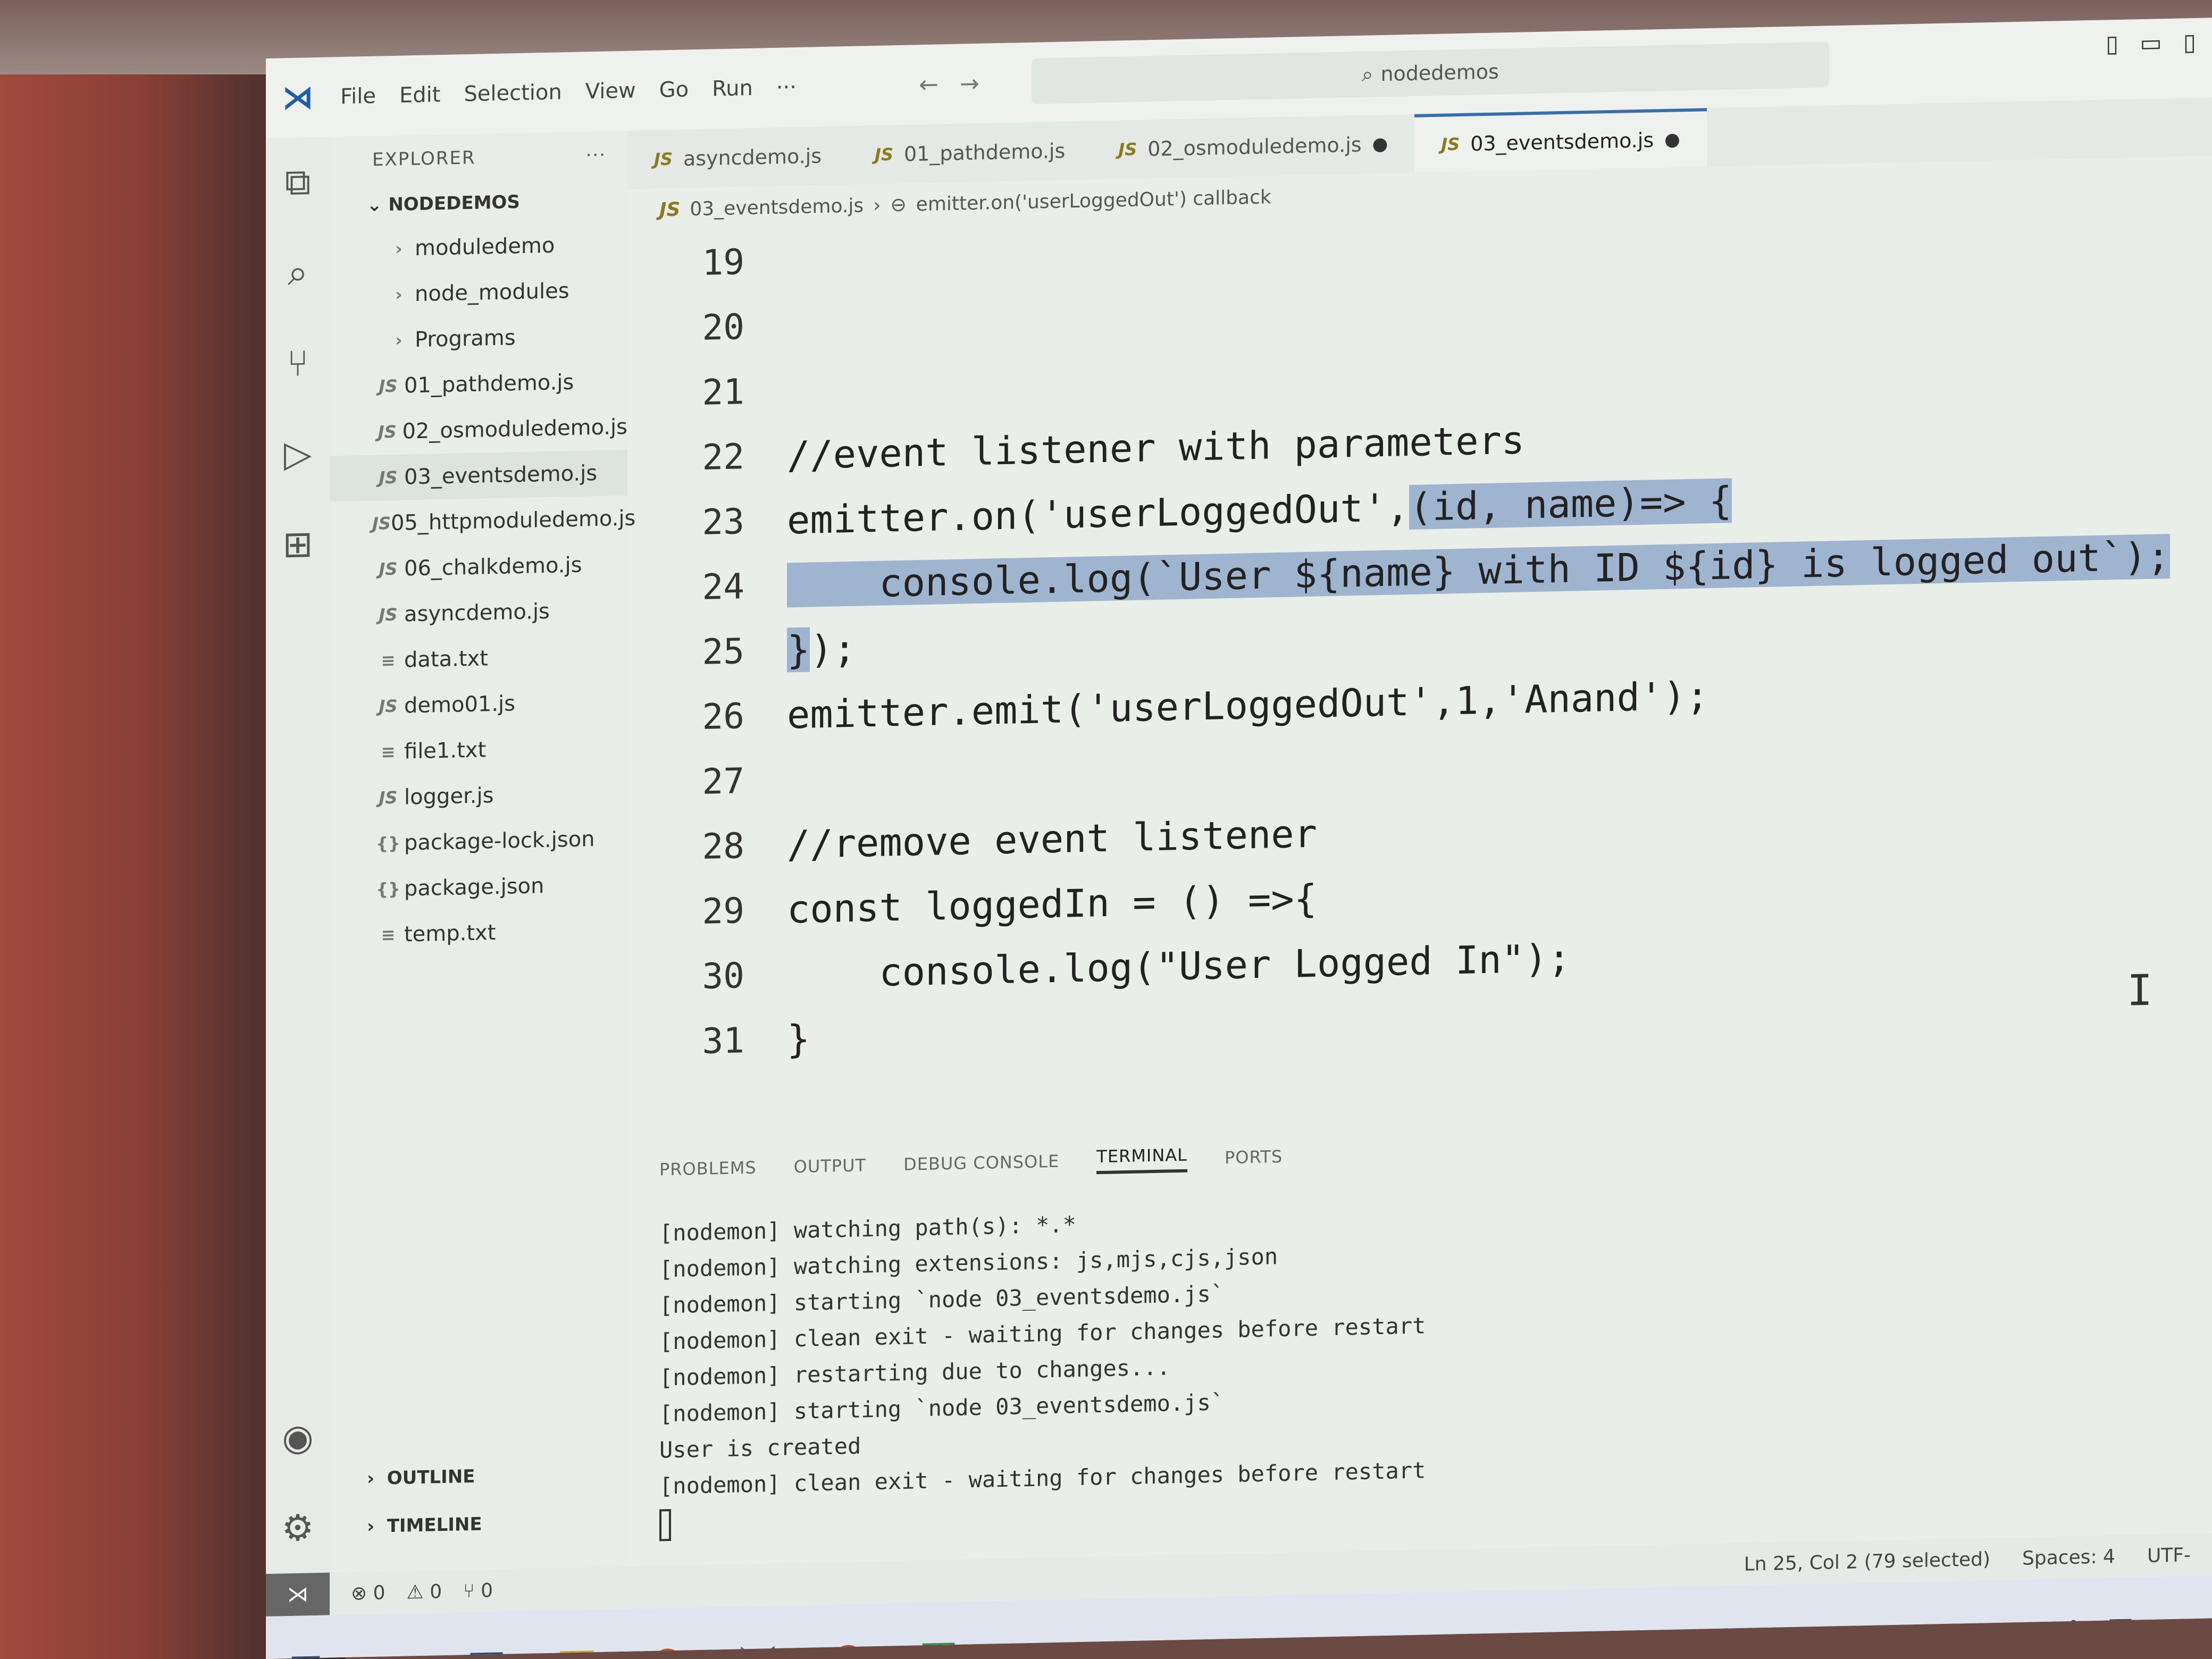 This screenshot has width=2212, height=1659. What do you see at coordinates (478, 887) in the screenshot?
I see `tree-item: {} package.json` at bounding box center [478, 887].